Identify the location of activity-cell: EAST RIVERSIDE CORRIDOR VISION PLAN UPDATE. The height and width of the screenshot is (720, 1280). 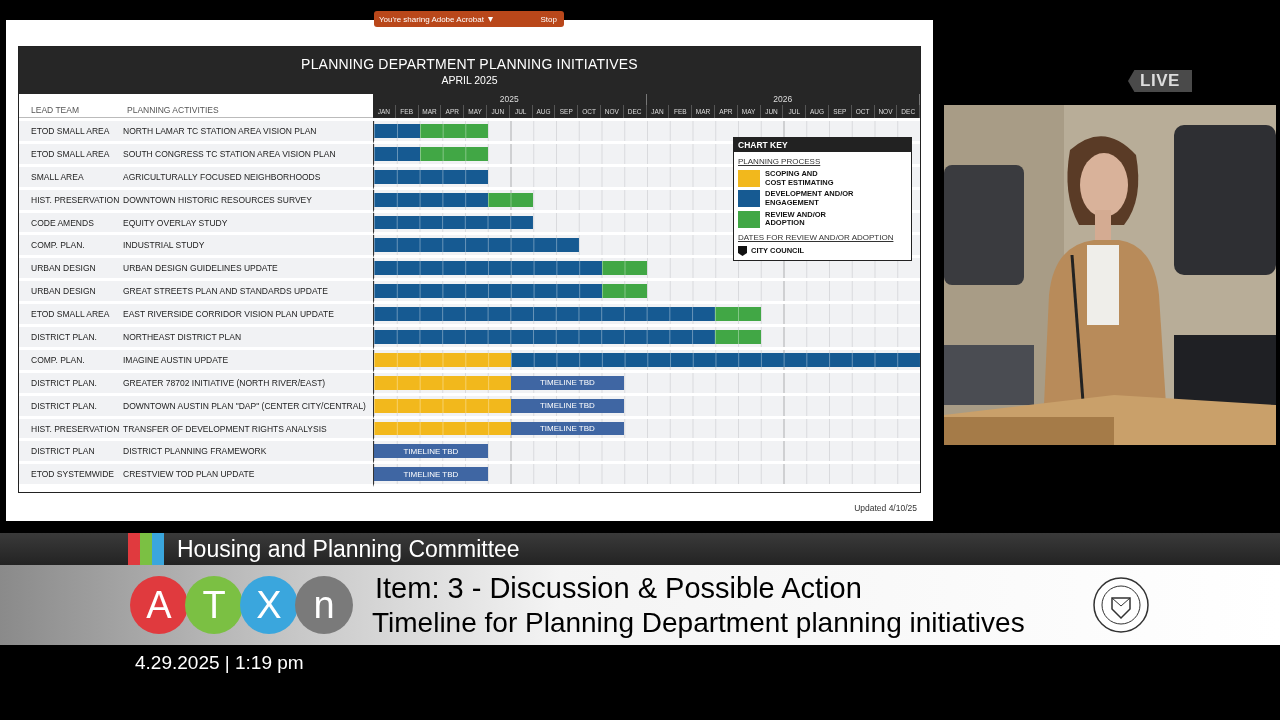
(228, 314).